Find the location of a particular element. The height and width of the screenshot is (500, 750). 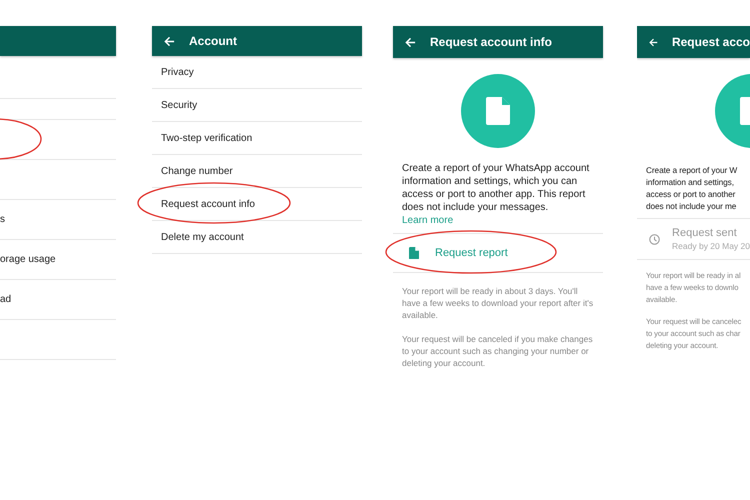

info-text: Your request will be canceled if you make changes to your account such as changing your number or deleting your account. is located at coordinates (497, 351).